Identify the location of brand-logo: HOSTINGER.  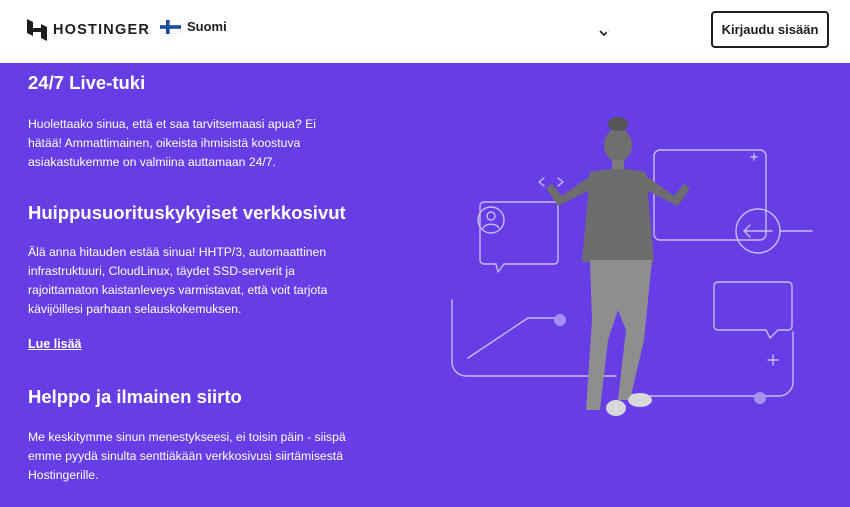
(88, 30).